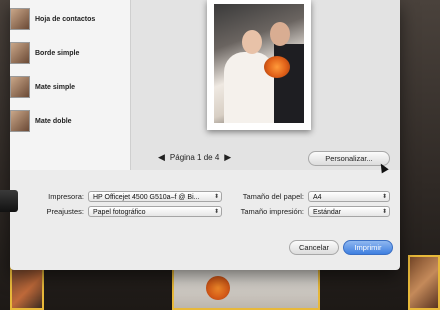 This screenshot has height=310, width=440. What do you see at coordinates (280, 34) in the screenshot?
I see `groom-face` at bounding box center [280, 34].